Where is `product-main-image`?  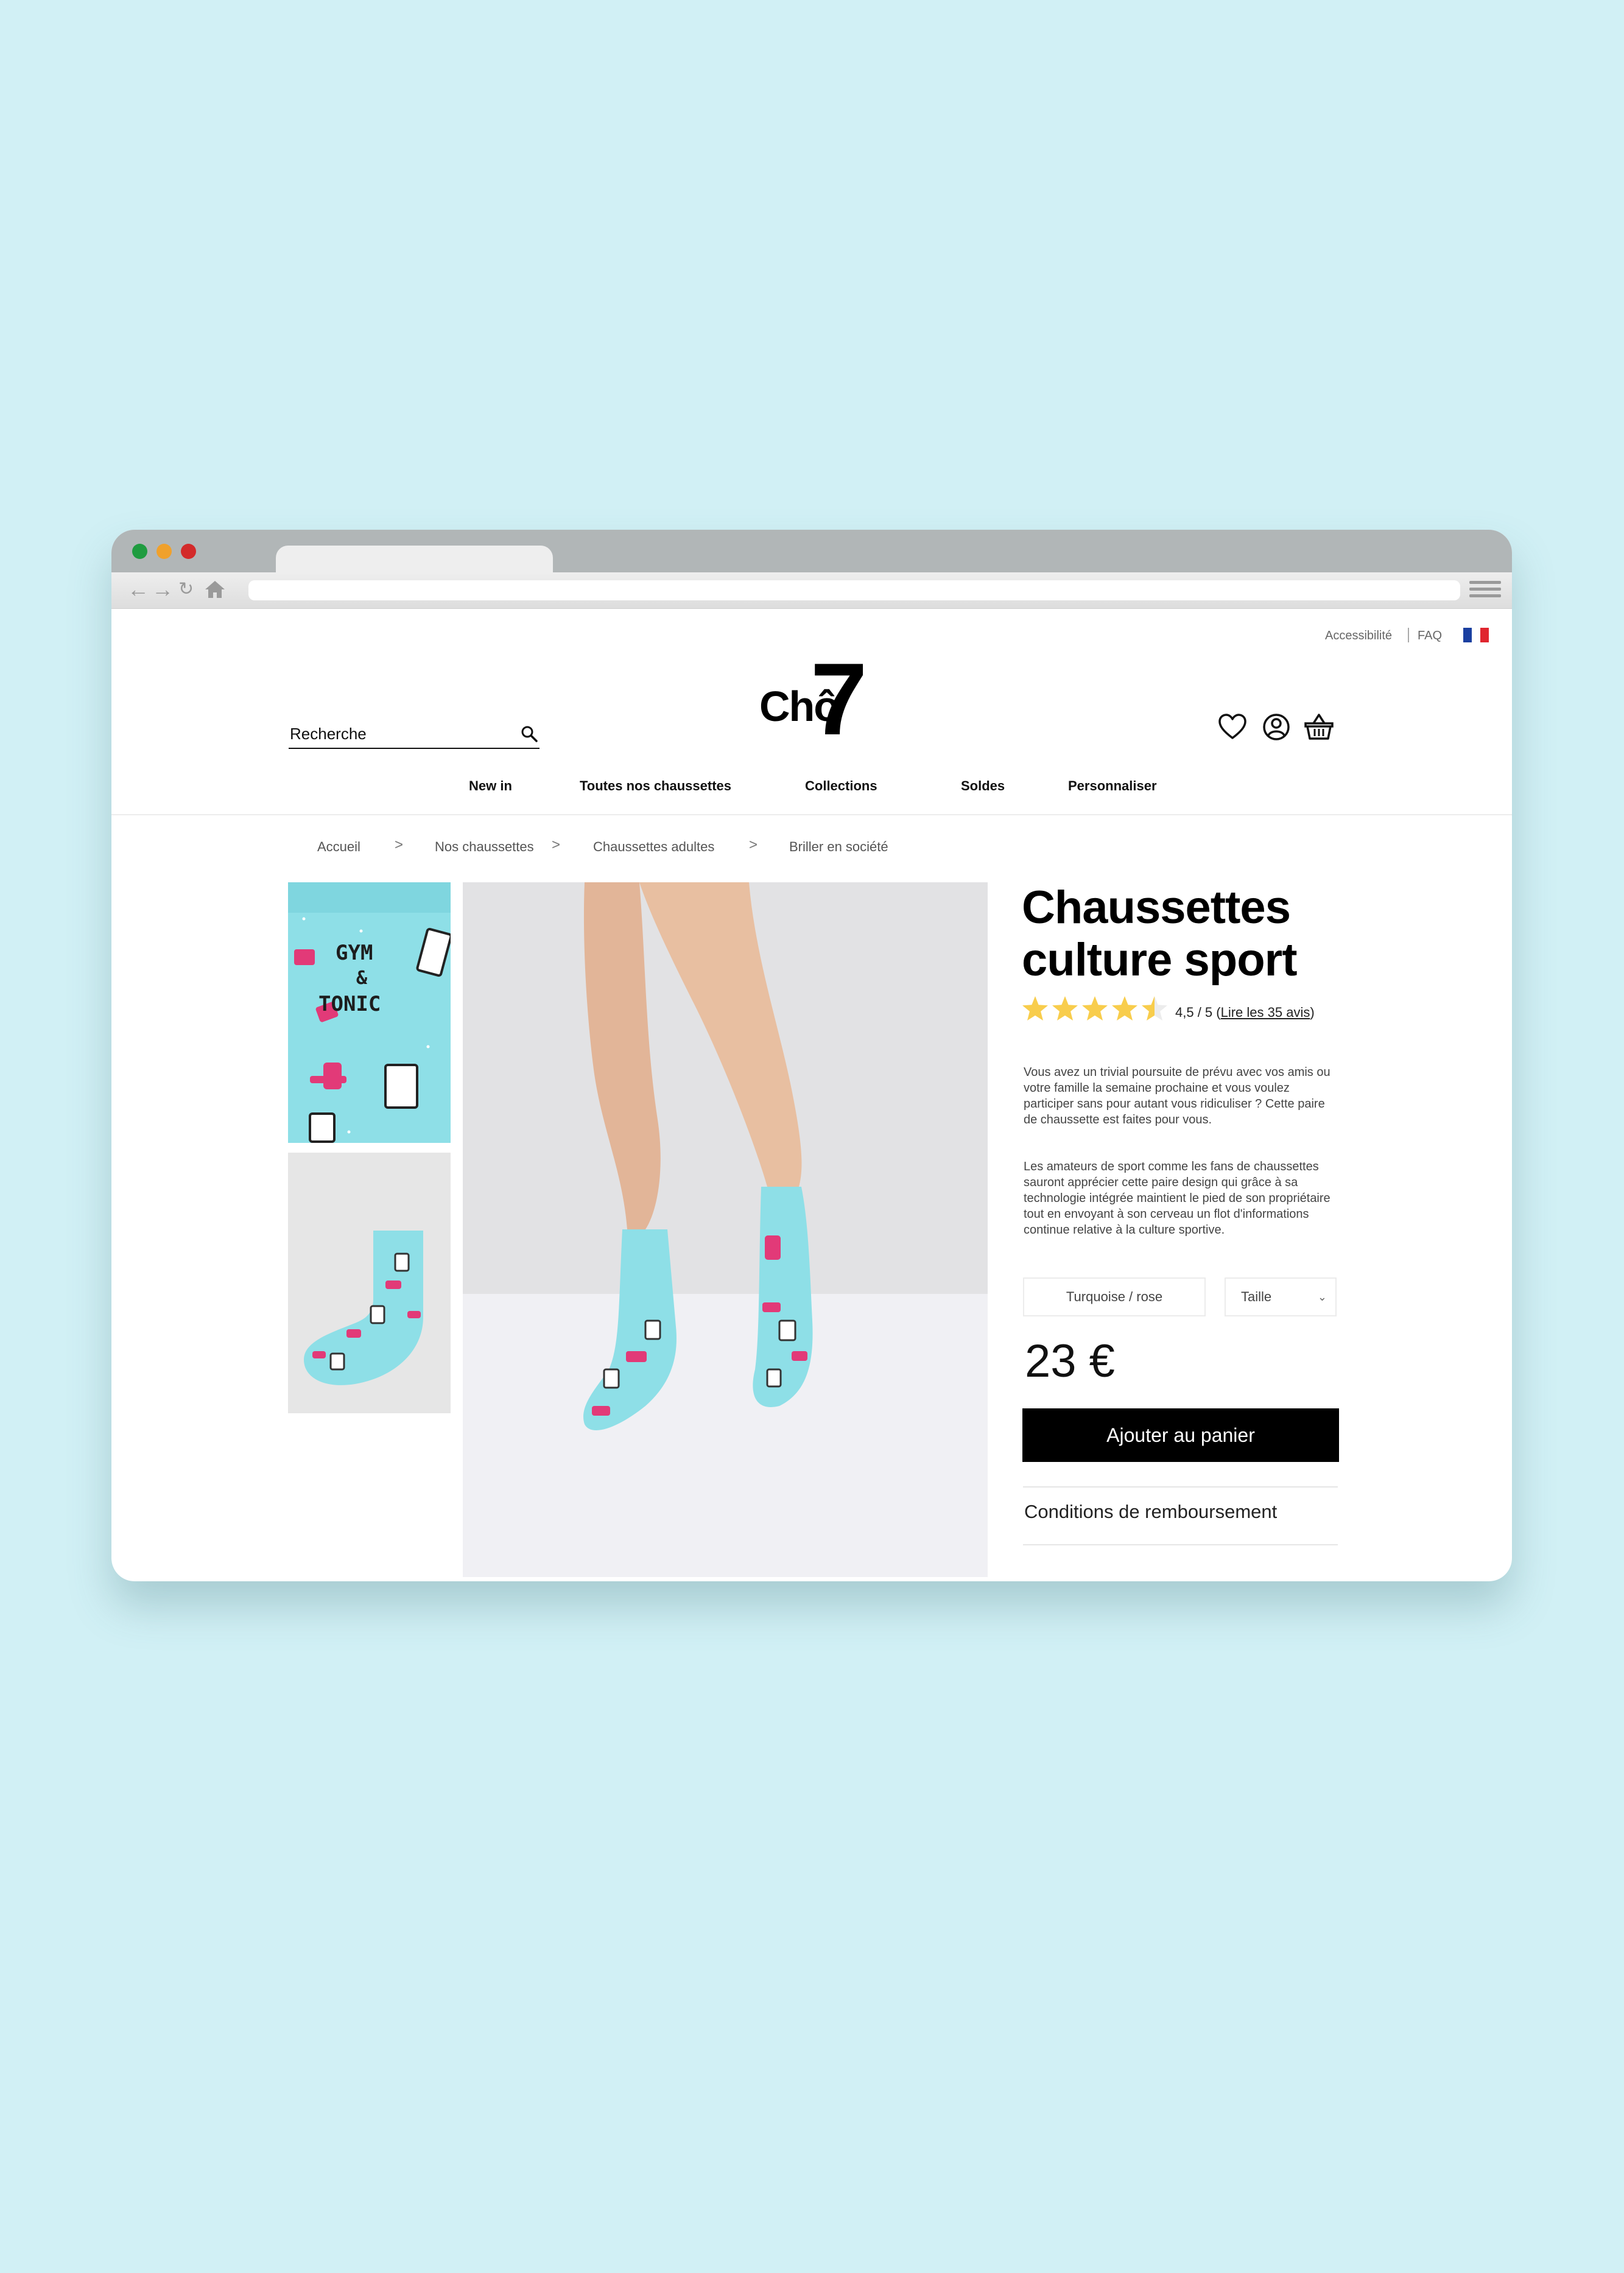
product-main-image is located at coordinates (725, 1230).